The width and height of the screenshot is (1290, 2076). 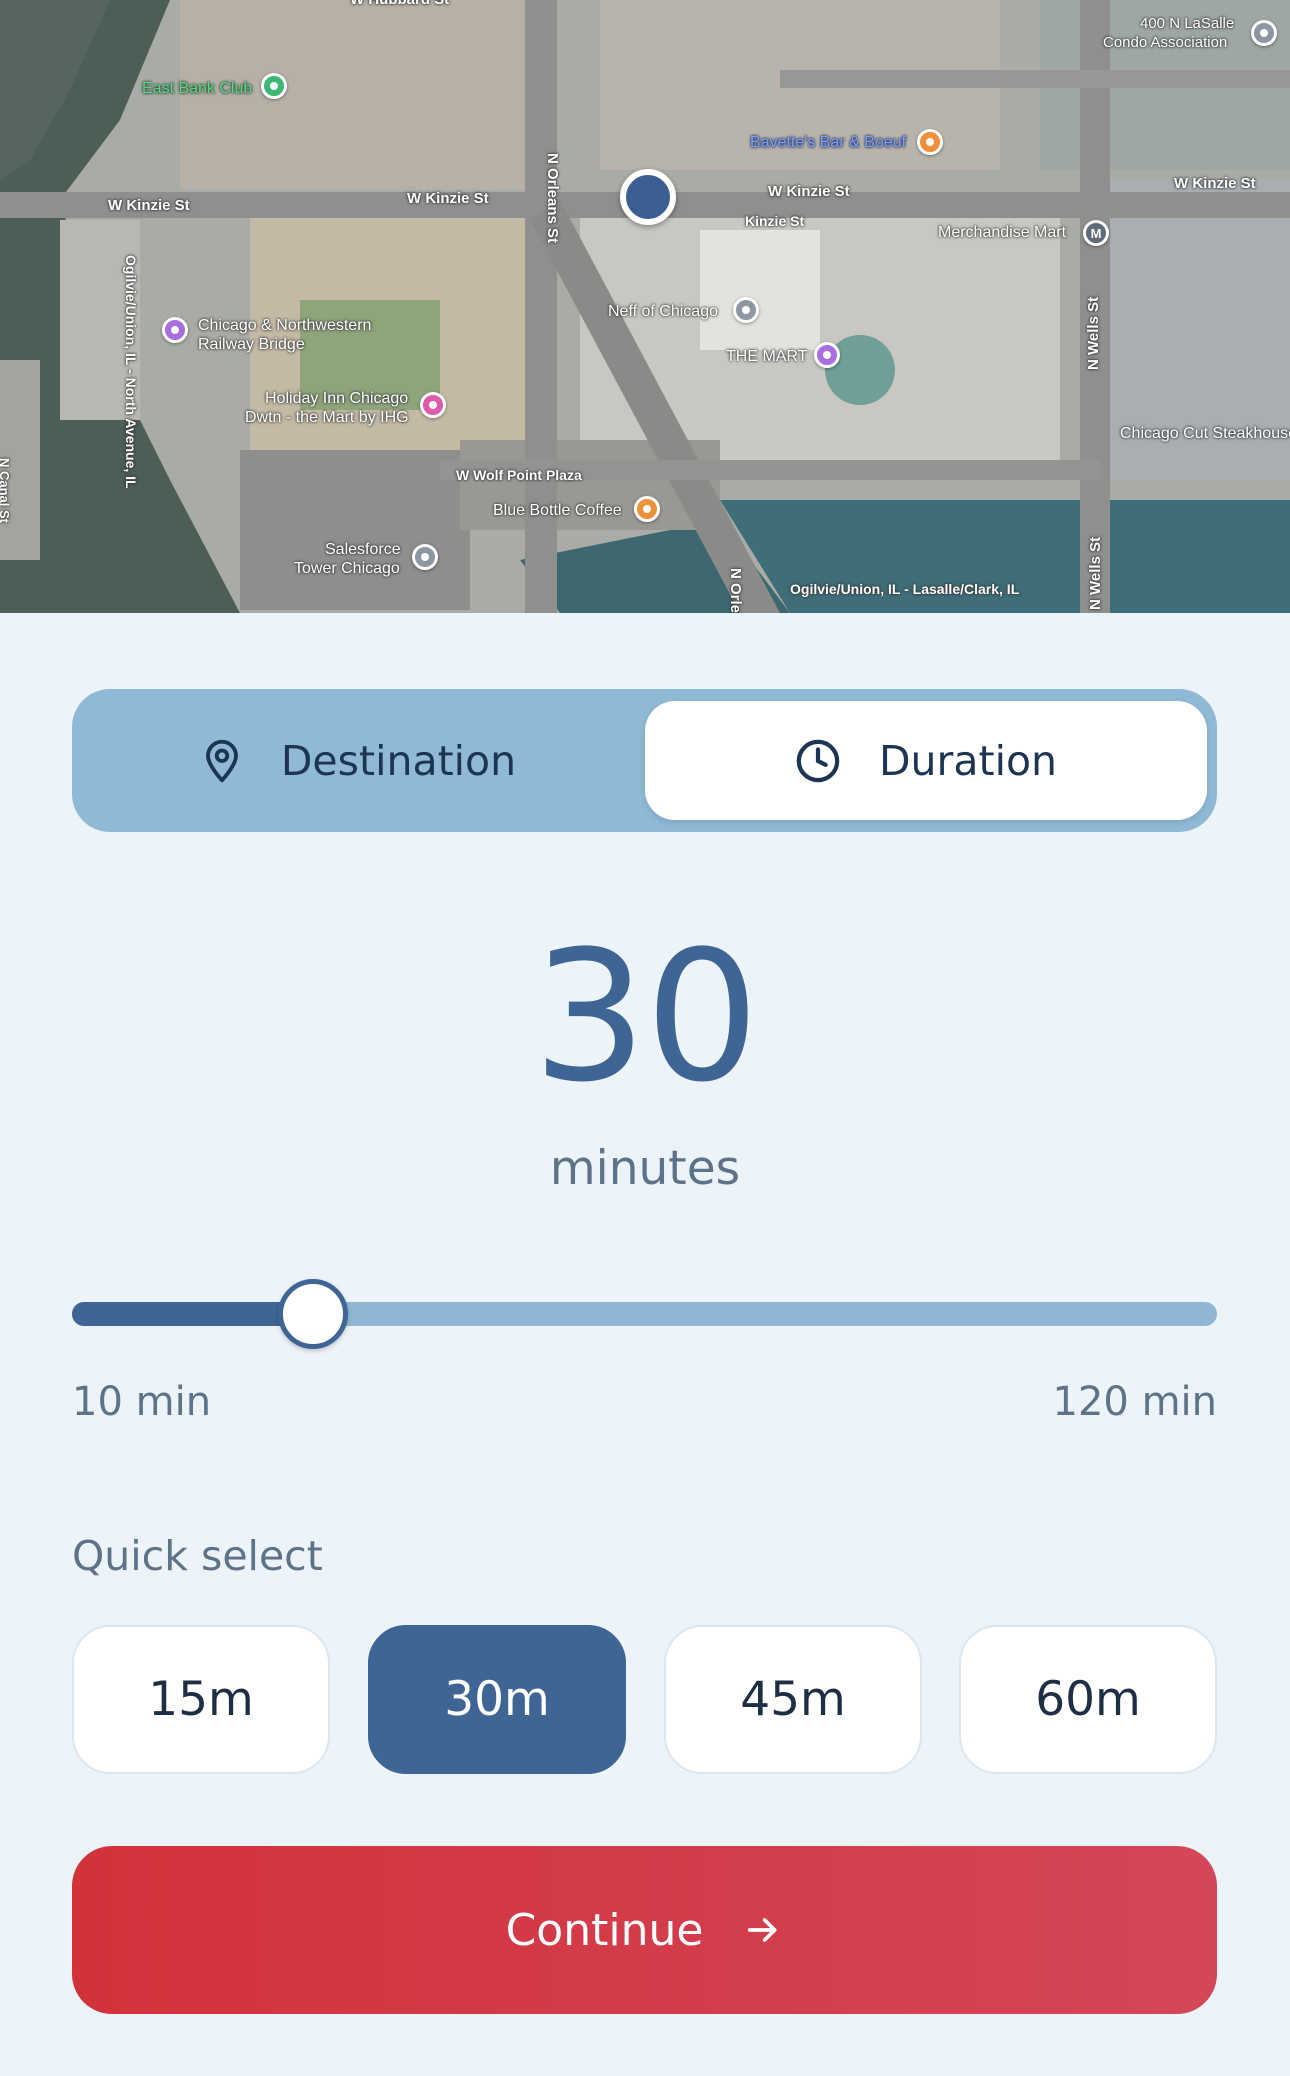 I want to click on quick-select-30m-button: 30m, so click(x=497, y=1699).